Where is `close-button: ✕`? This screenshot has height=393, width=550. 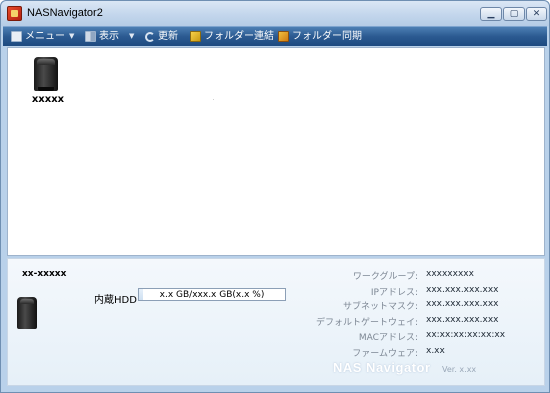
close-button: ✕ is located at coordinates (536, 14).